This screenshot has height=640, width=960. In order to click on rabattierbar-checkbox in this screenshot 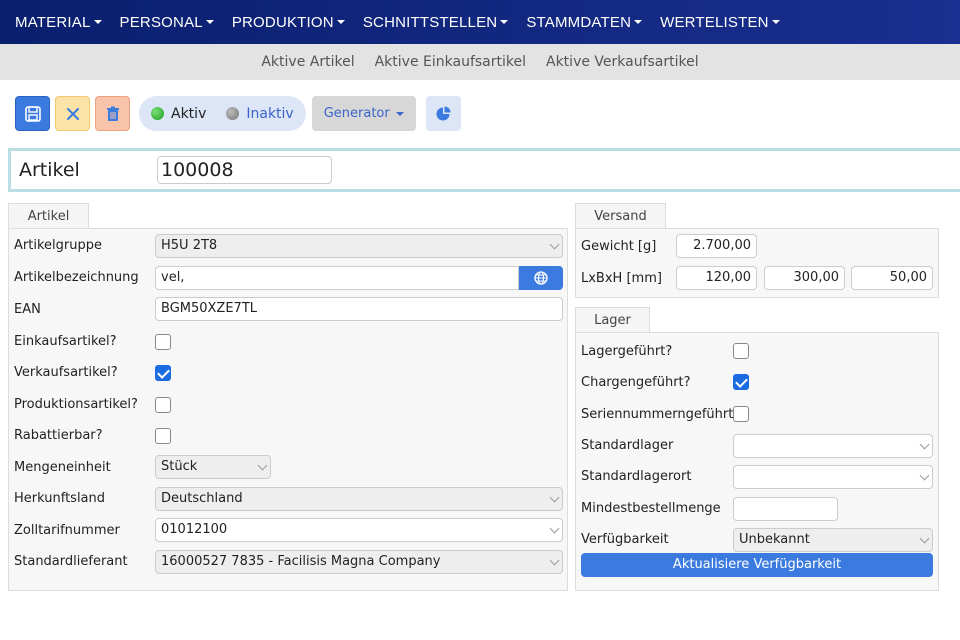, I will do `click(163, 436)`.